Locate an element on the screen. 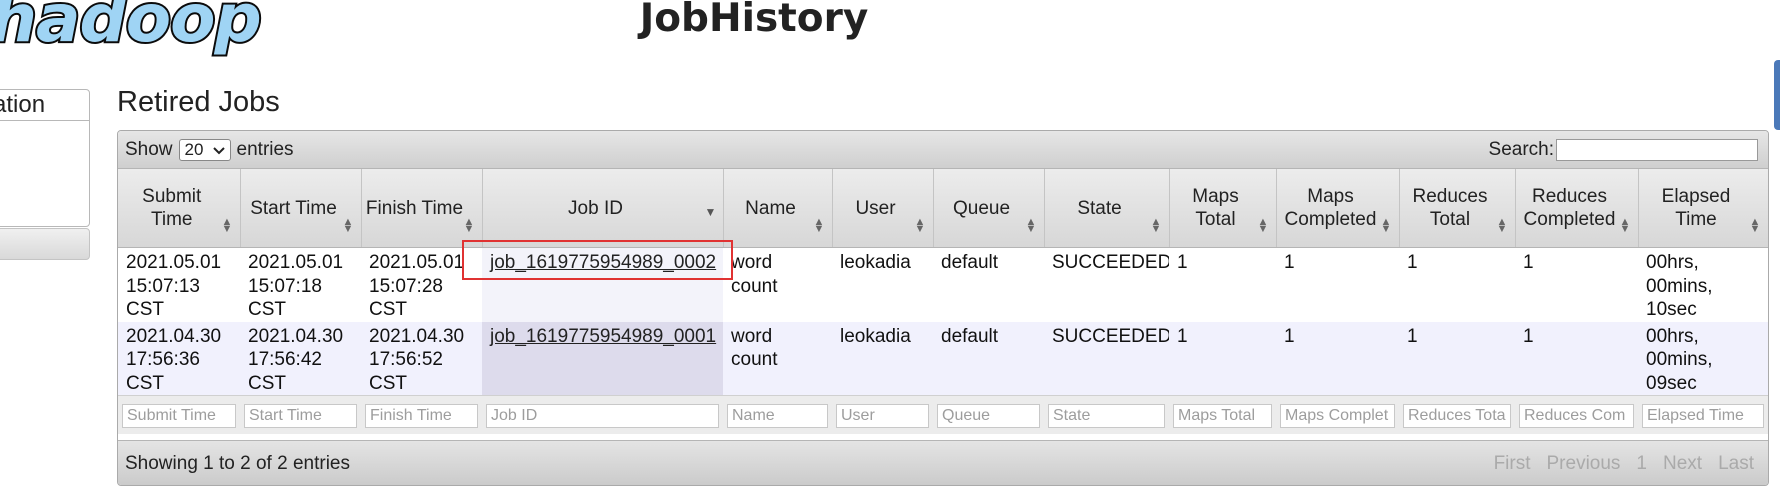  column-header-start-time: Start Time ▲ ▼ is located at coordinates (301, 208).